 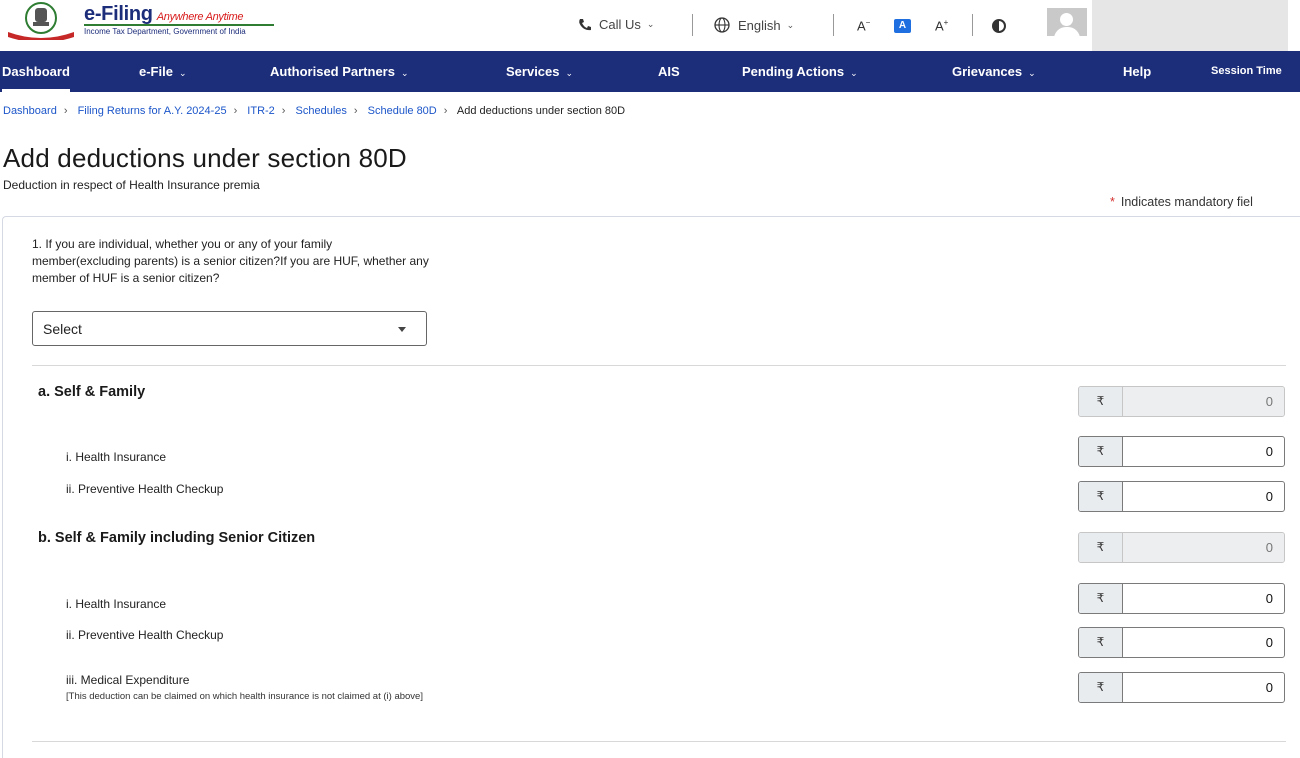 I want to click on select-value: Select, so click(x=62, y=329).